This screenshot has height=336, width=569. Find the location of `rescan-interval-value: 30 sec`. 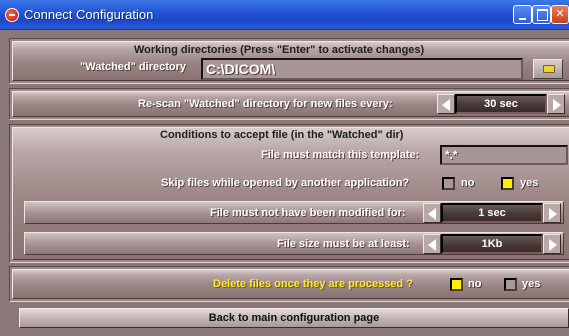

rescan-interval-value: 30 sec is located at coordinates (501, 104).